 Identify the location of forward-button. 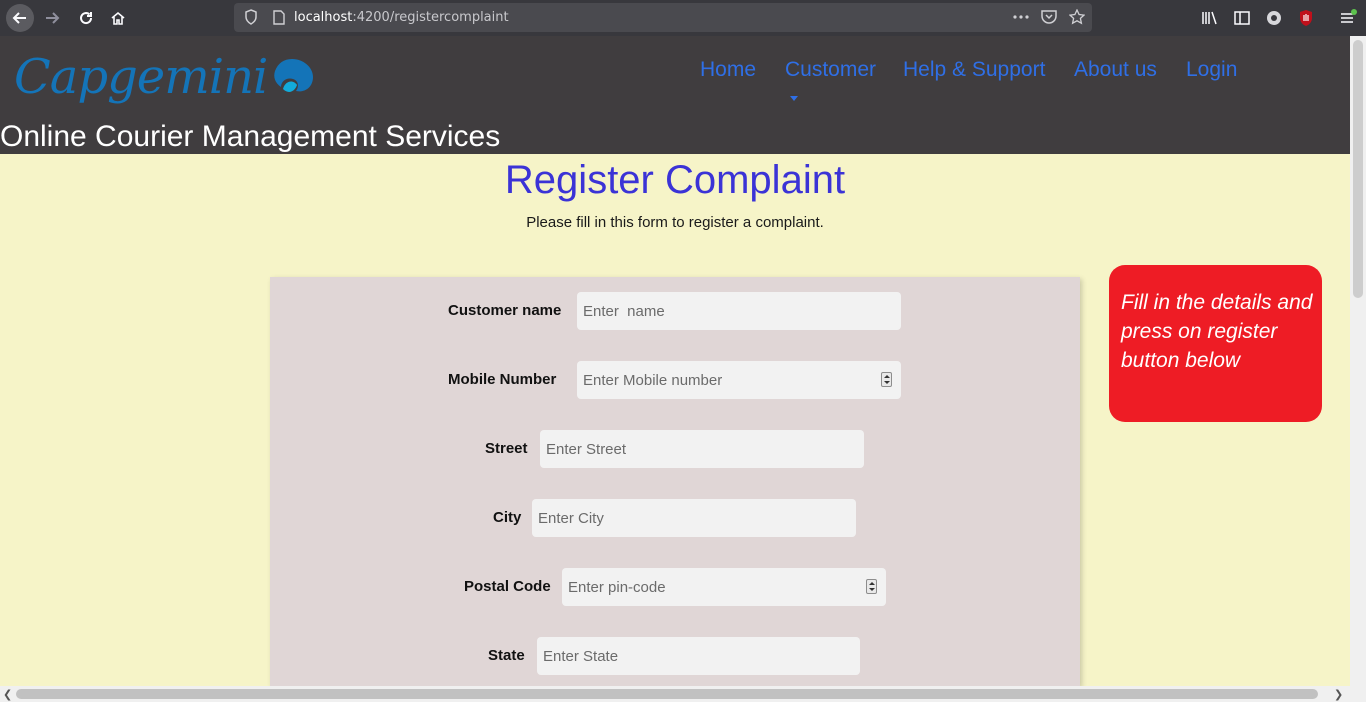
(52, 18).